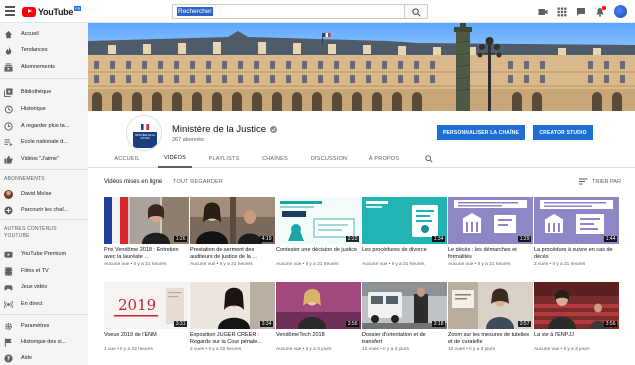 The image size is (635, 365). Describe the element at coordinates (404, 220) in the screenshot. I see `video-thumbnail: 1:34` at that location.